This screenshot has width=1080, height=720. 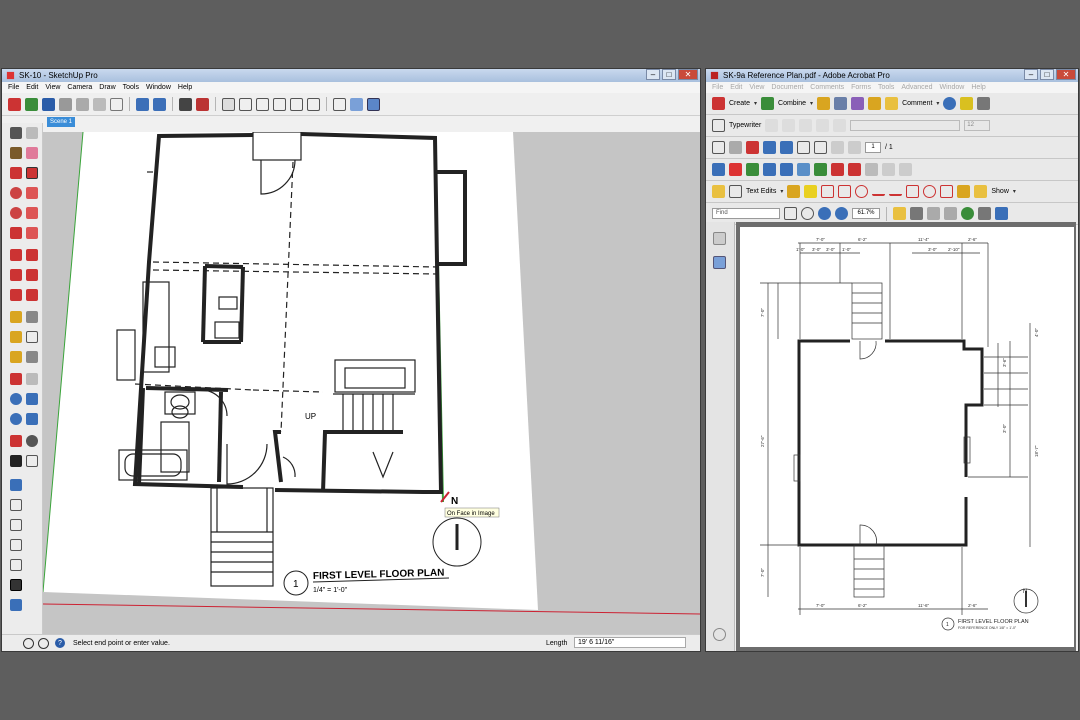 I want to click on edit-object-icon, so click(x=718, y=169).